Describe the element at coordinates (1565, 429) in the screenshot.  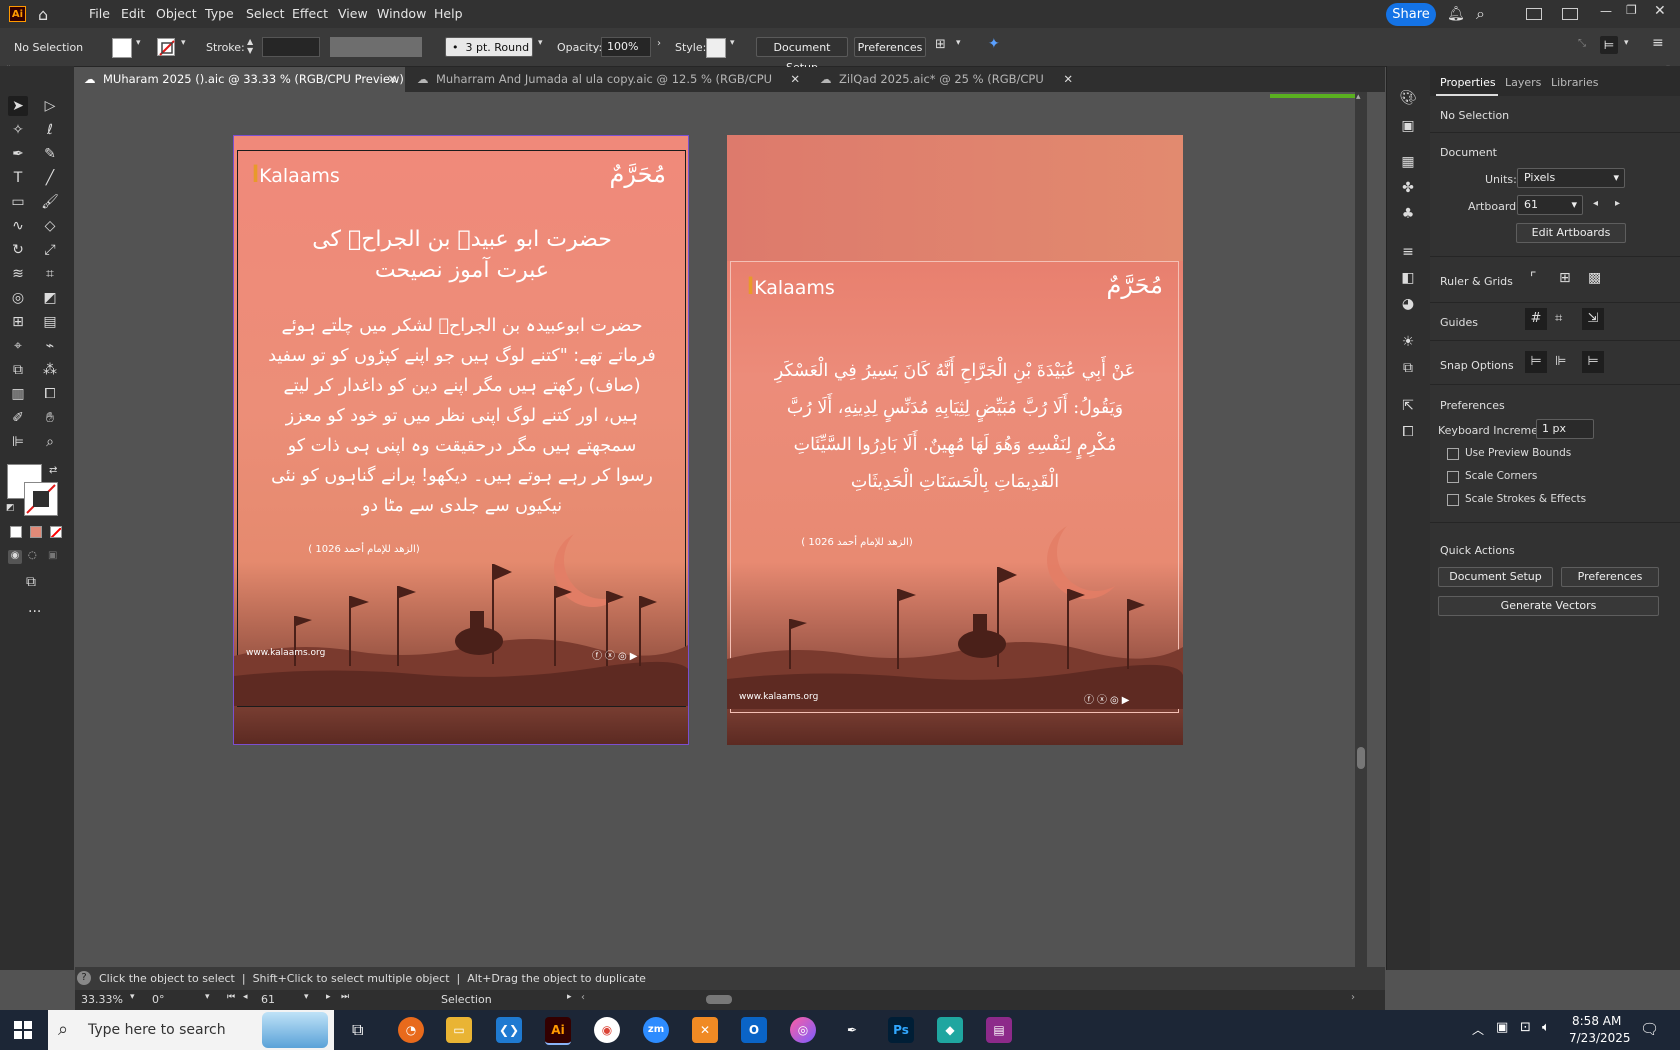
I see `keyboard-increment-input: 1 px` at that location.